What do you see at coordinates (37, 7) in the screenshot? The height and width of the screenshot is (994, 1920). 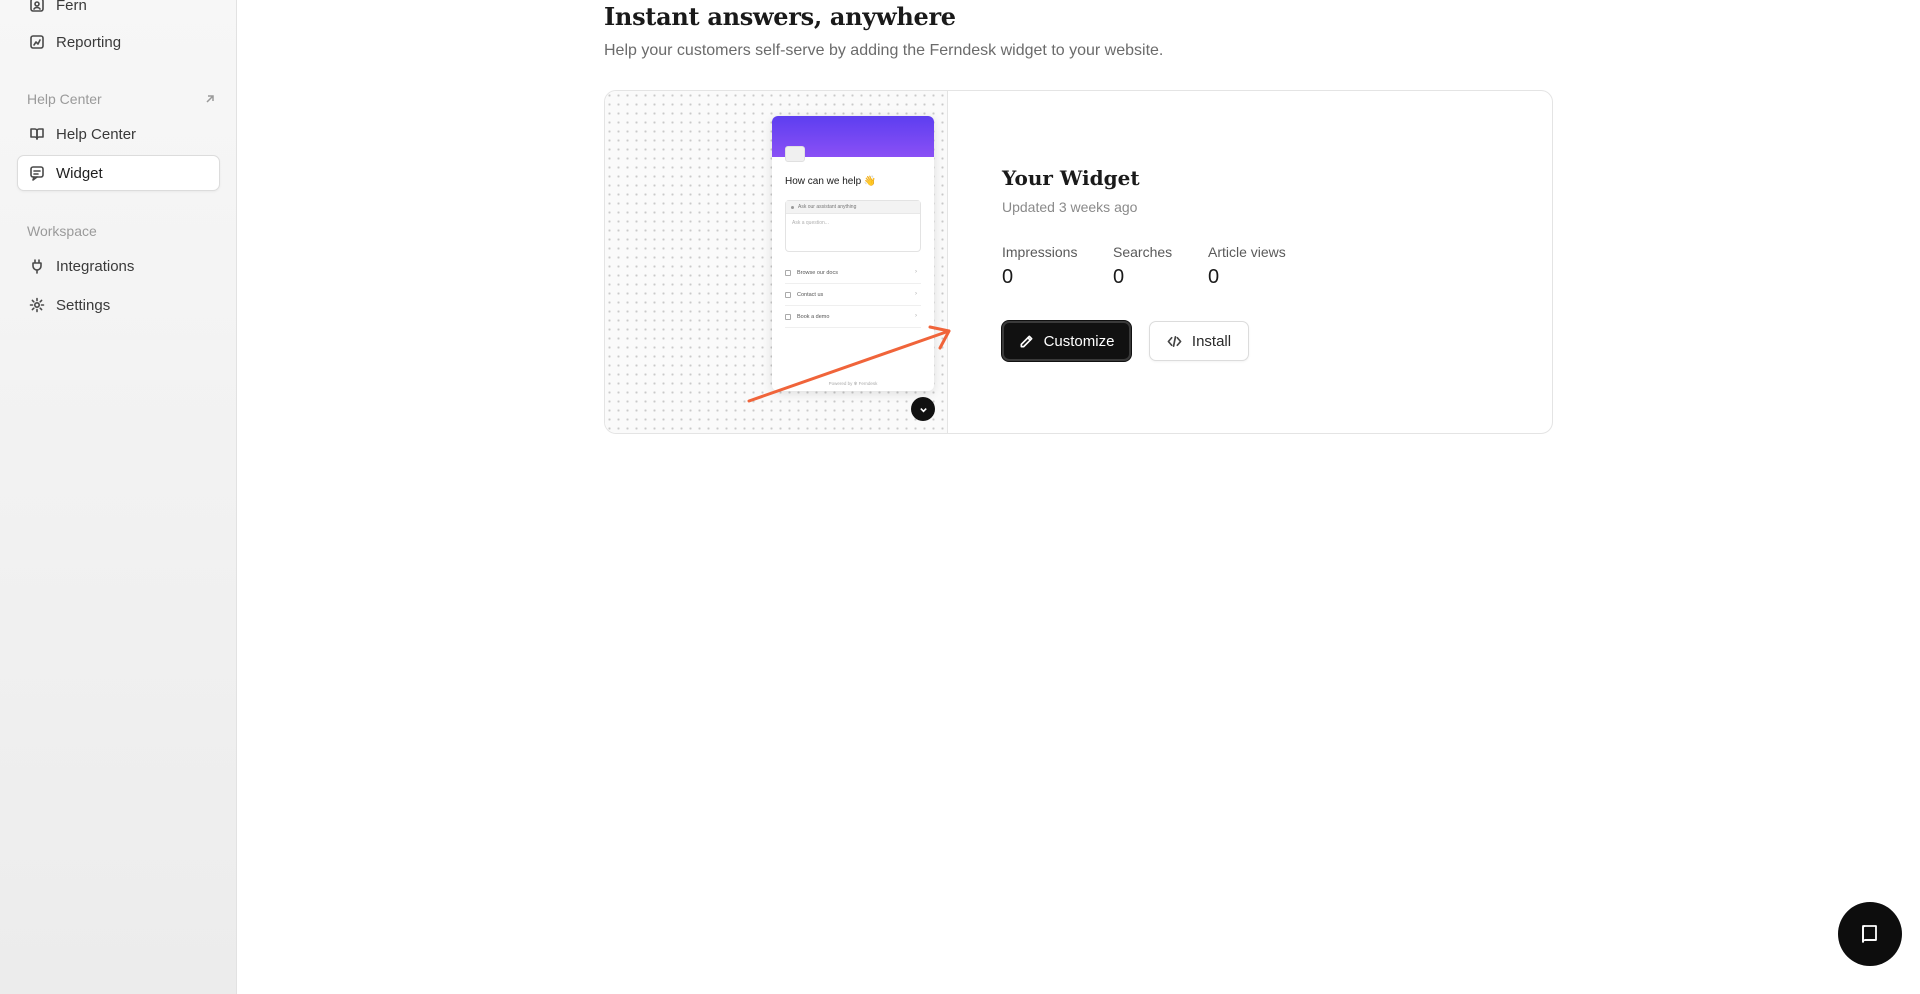 I see `contact-icon` at bounding box center [37, 7].